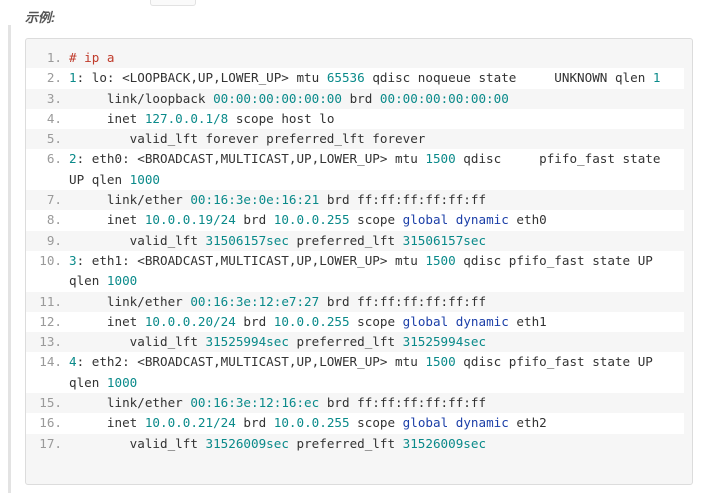 The height and width of the screenshot is (493, 709). Describe the element at coordinates (73, 159) in the screenshot. I see `code-token: 2` at that location.